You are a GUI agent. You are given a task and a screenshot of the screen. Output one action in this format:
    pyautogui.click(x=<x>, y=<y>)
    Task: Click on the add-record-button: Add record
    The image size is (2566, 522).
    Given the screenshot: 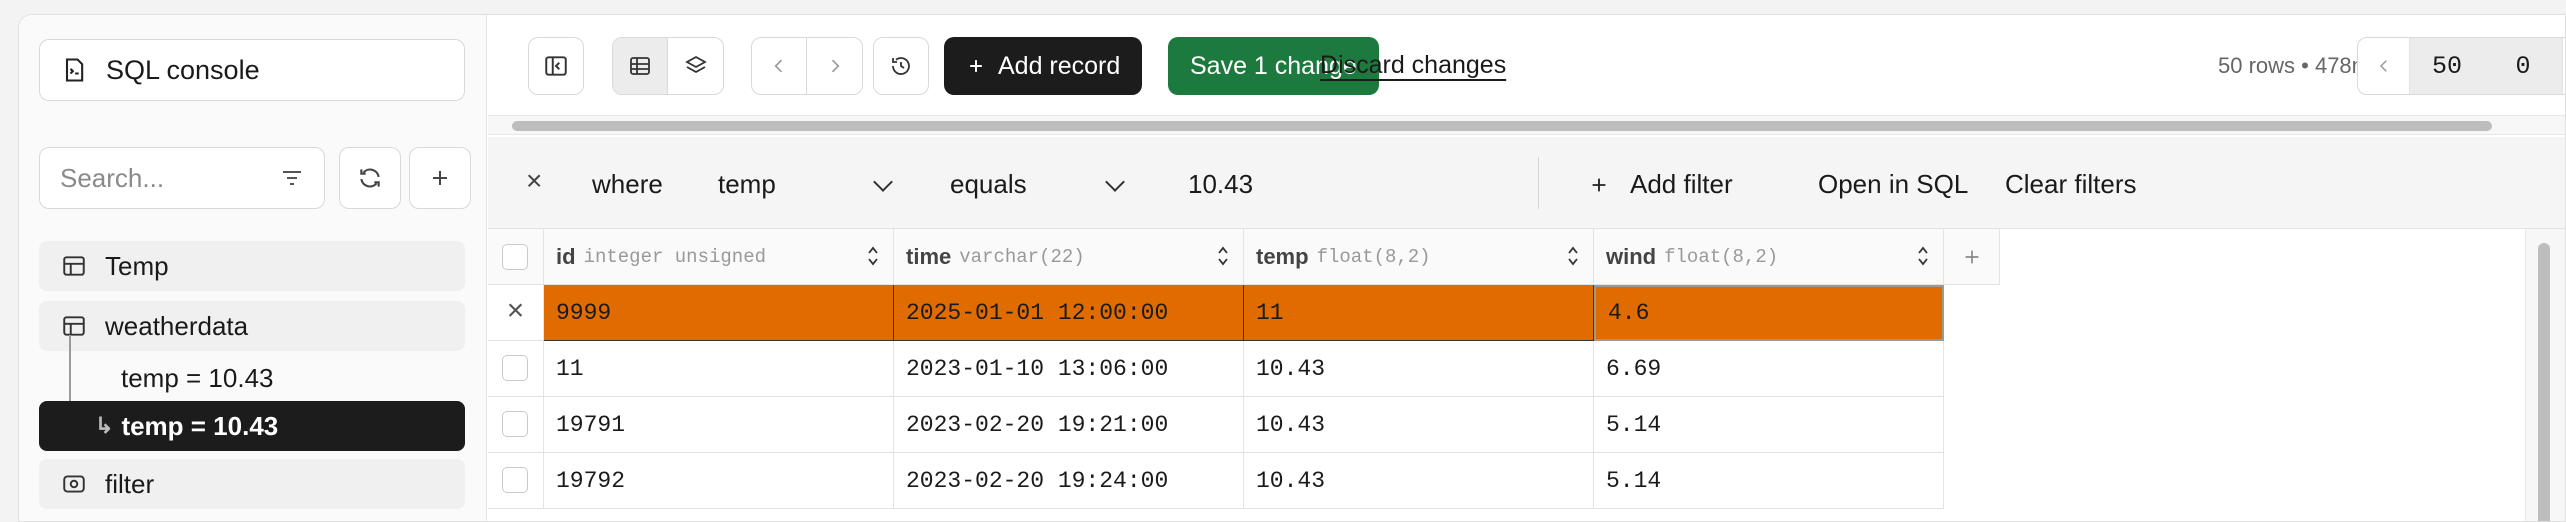 What is the action you would take?
    pyautogui.click(x=1043, y=66)
    